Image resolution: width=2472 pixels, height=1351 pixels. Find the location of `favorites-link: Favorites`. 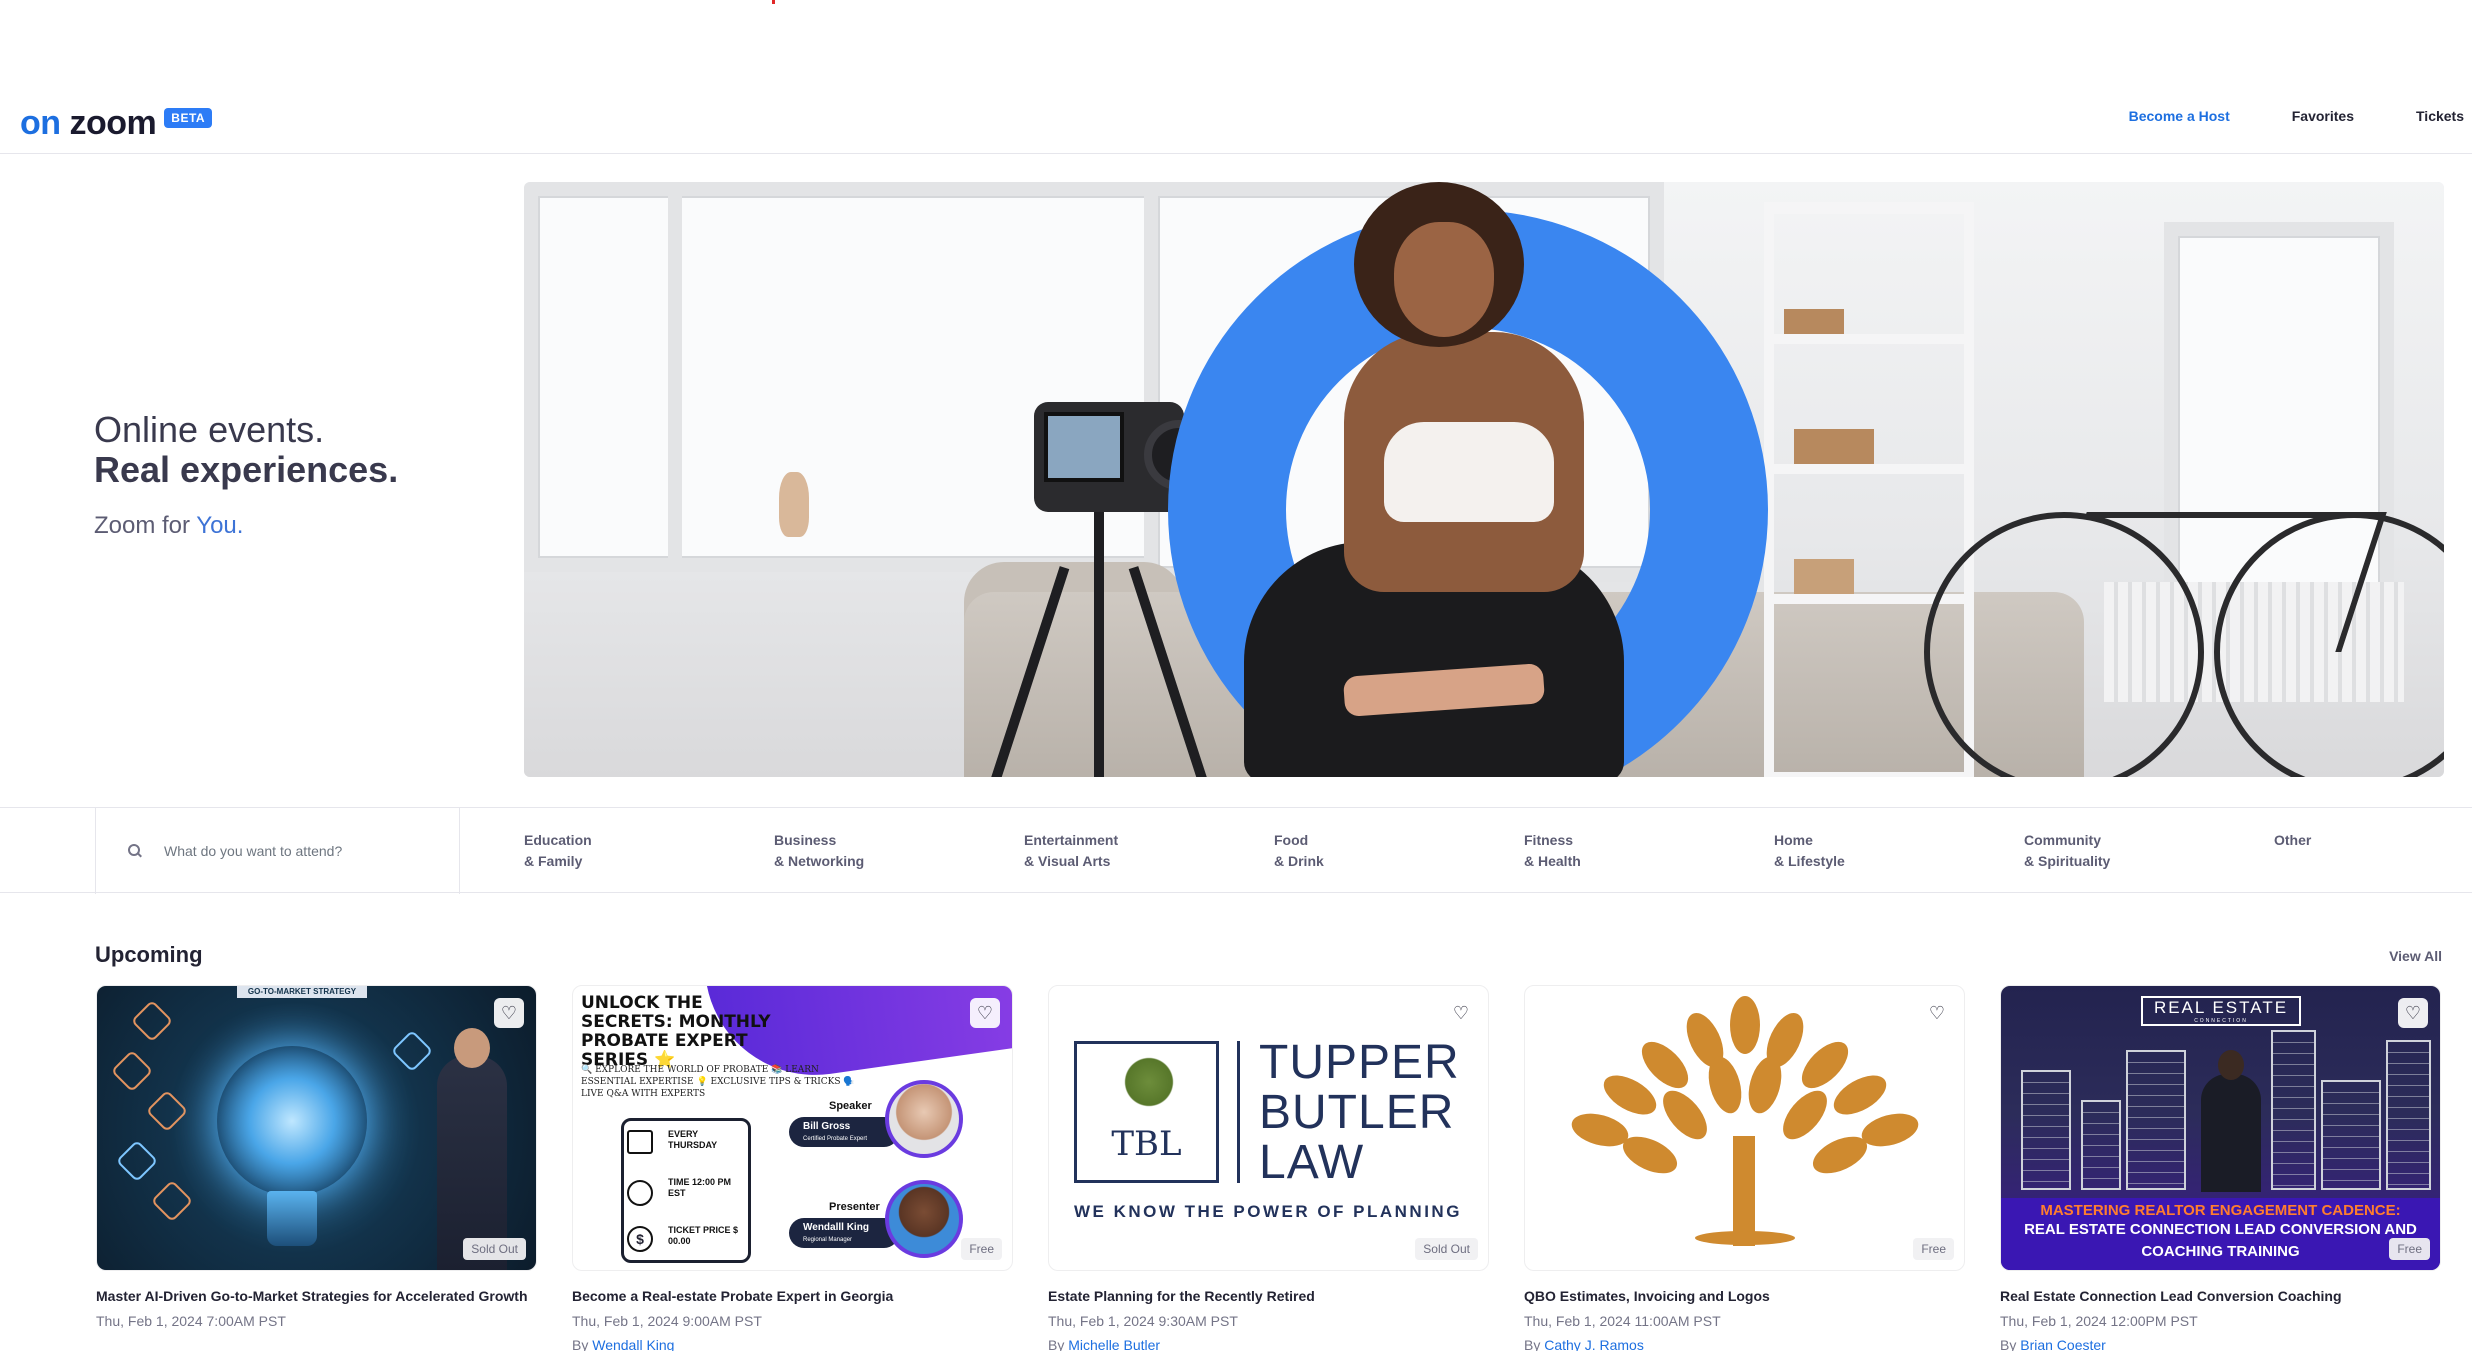

favorites-link: Favorites is located at coordinates (2323, 116).